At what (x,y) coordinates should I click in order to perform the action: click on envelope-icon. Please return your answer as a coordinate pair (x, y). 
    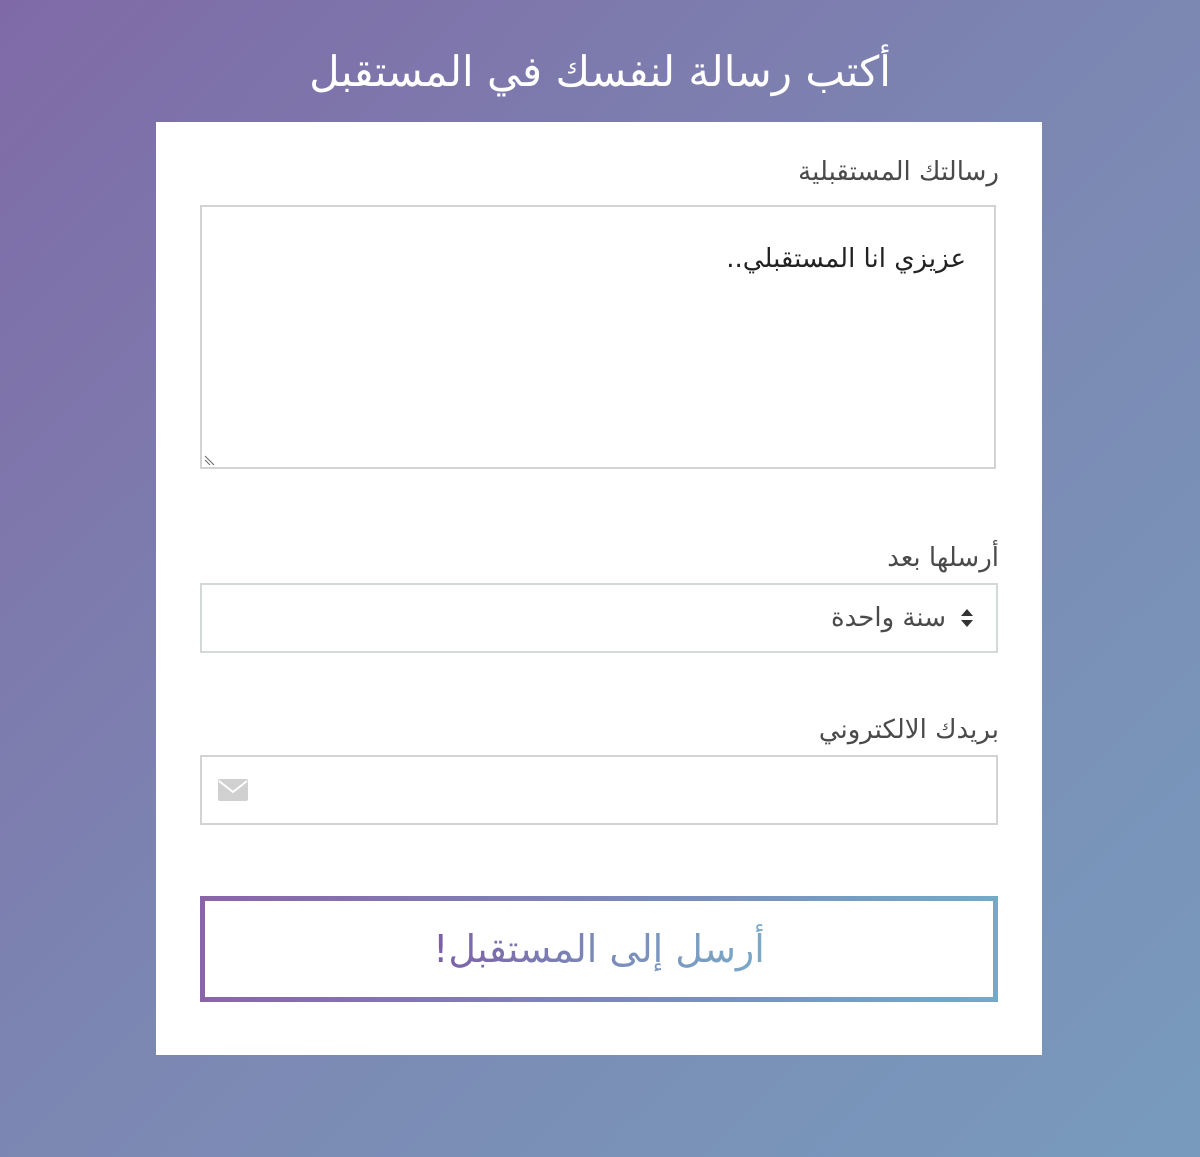
    Looking at the image, I should click on (233, 790).